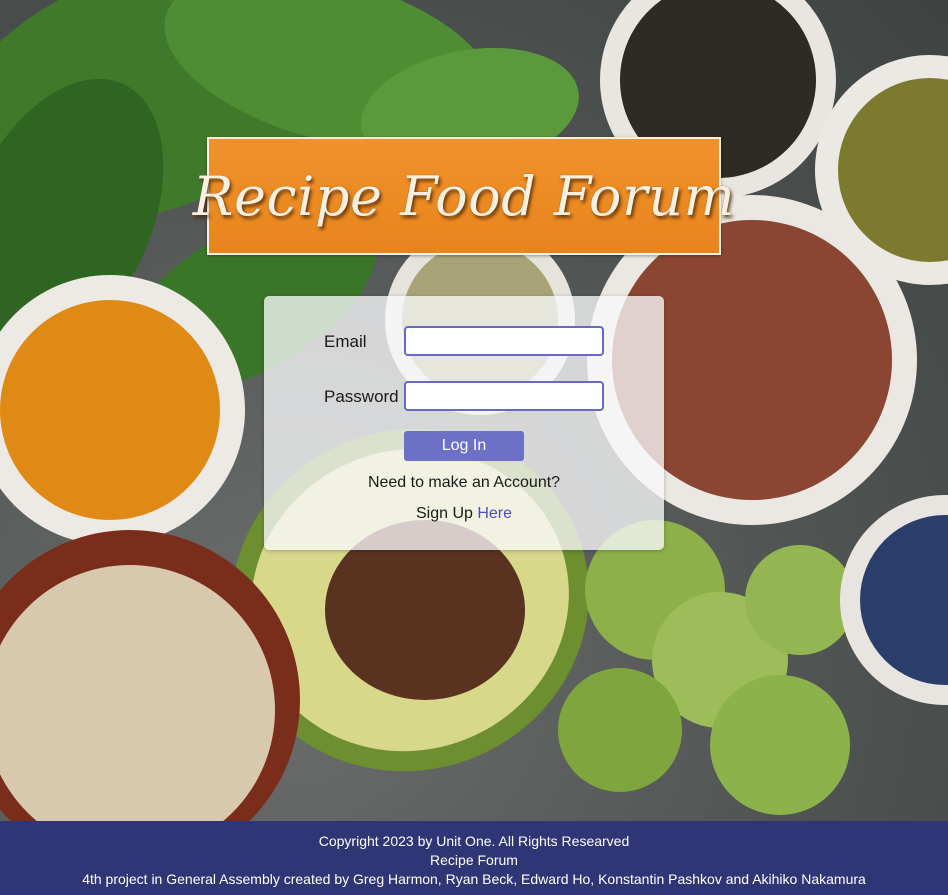 The height and width of the screenshot is (895, 948). I want to click on signup-link: Here, so click(494, 513).